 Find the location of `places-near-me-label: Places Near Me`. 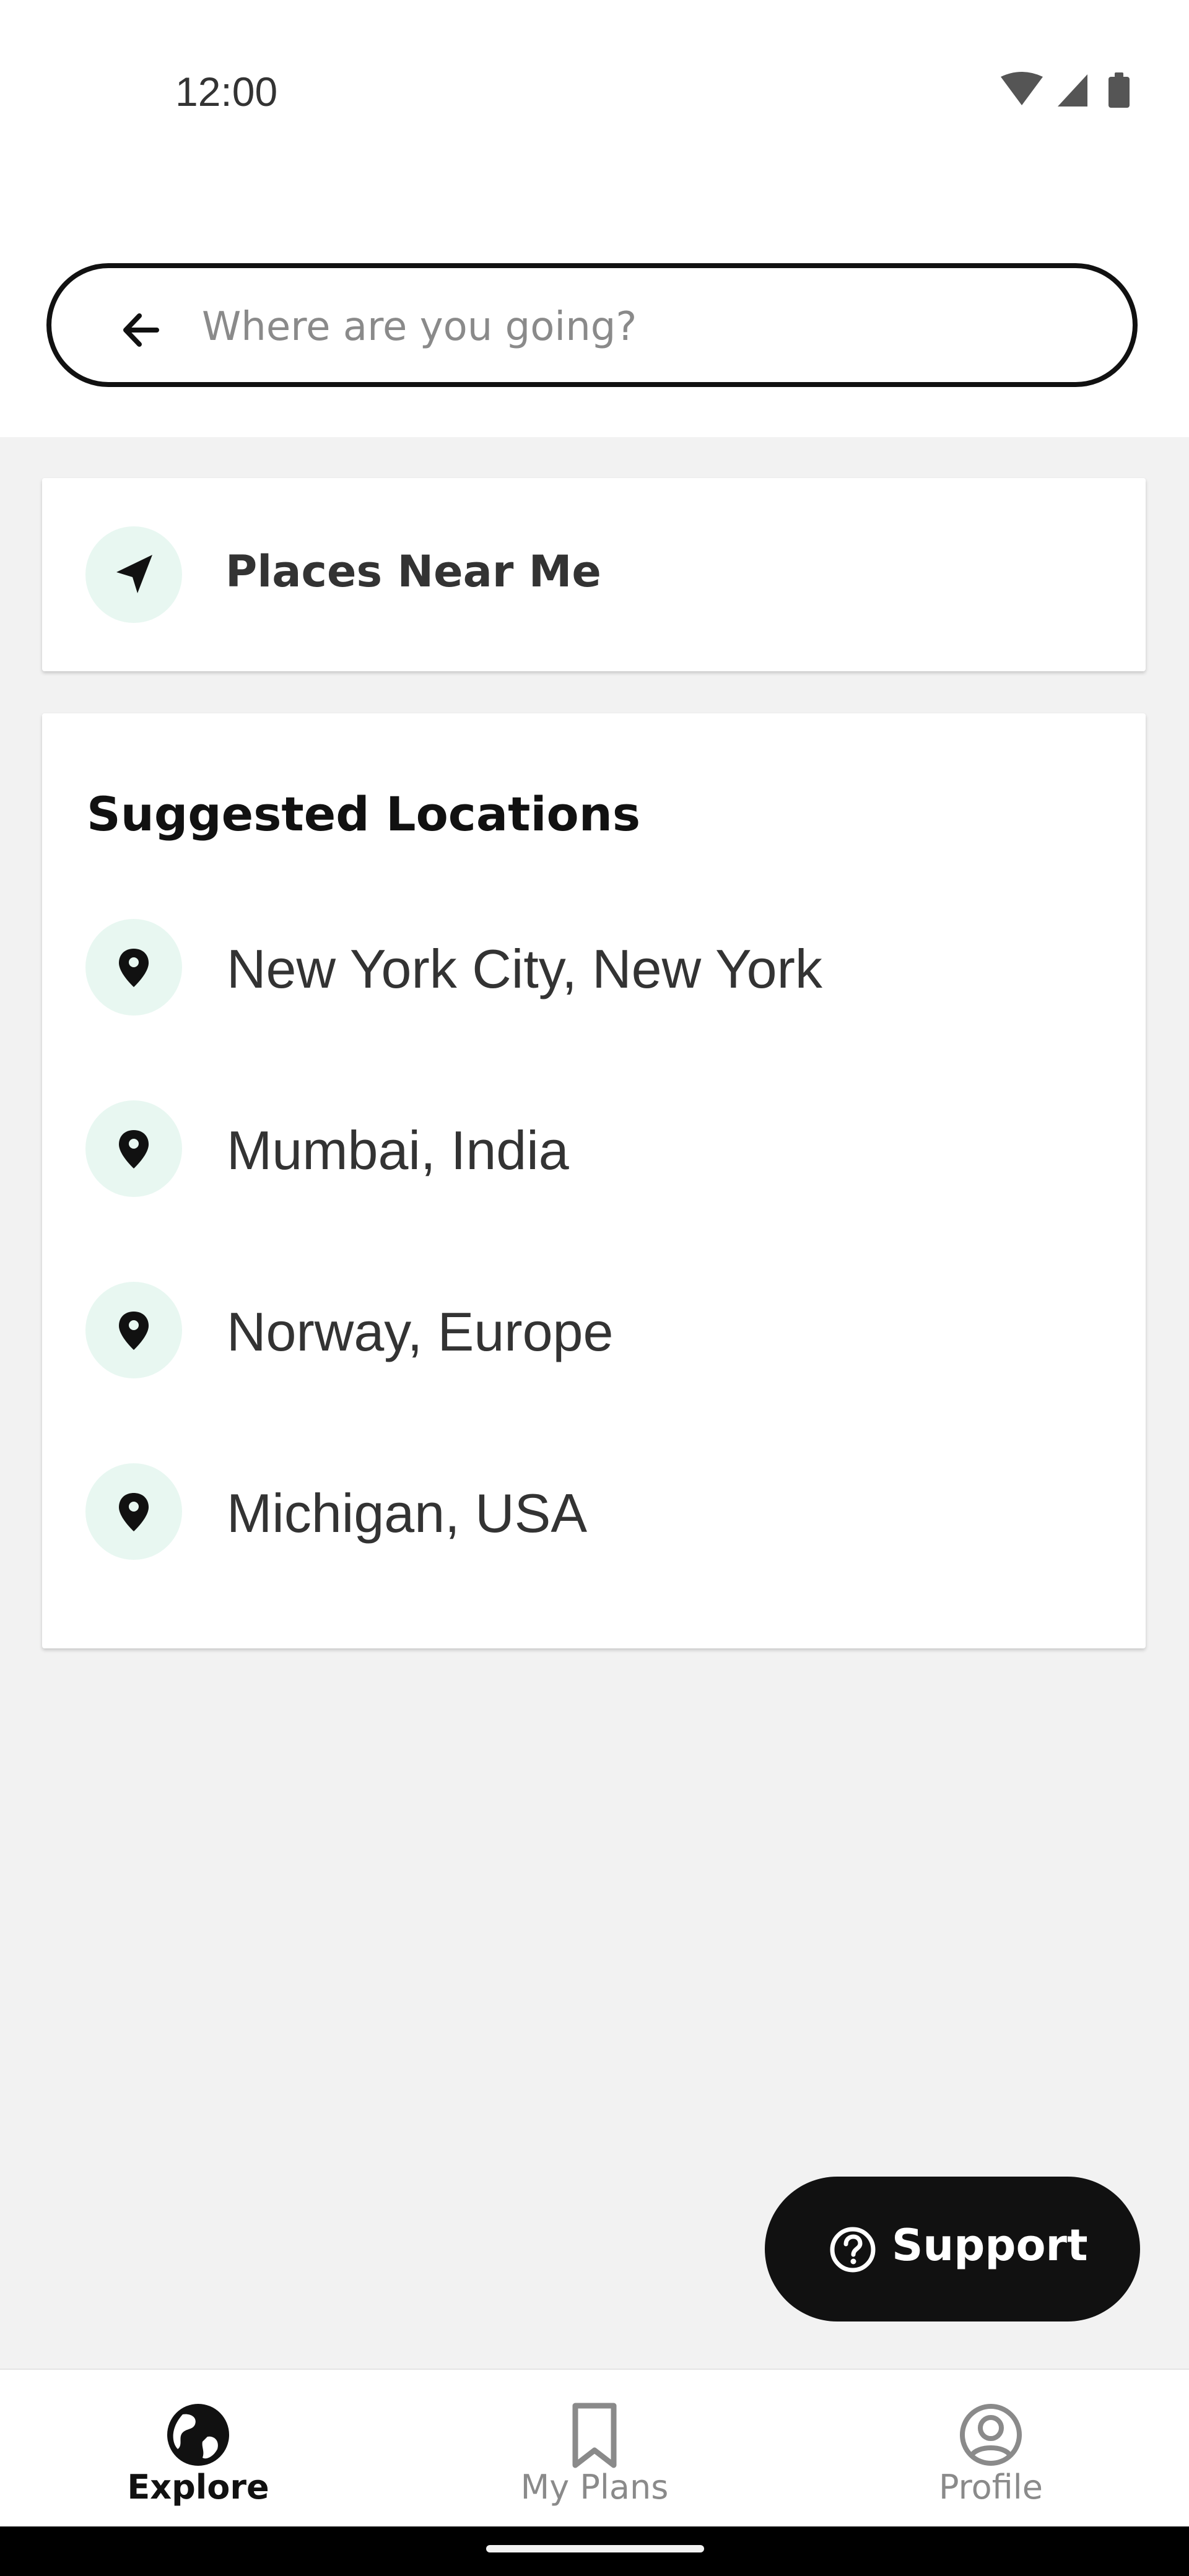

places-near-me-label: Places Near Me is located at coordinates (413, 571).